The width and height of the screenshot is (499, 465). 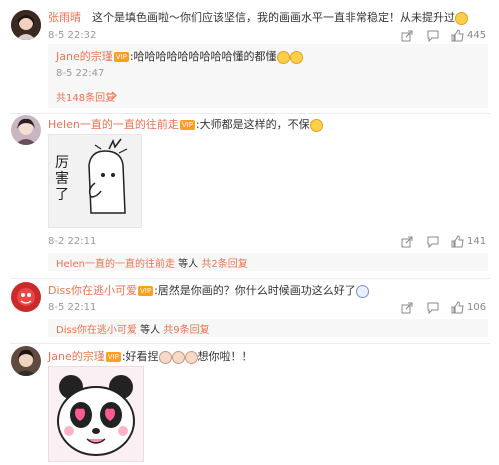 I want to click on like-count: 106, so click(x=477, y=307).